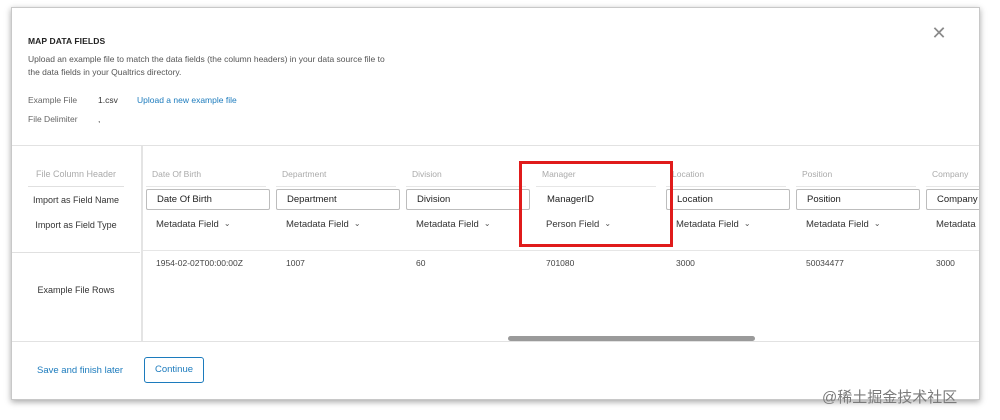 The height and width of the screenshot is (420, 1000). Describe the element at coordinates (825, 263) in the screenshot. I see `example-value: 50034477` at that location.